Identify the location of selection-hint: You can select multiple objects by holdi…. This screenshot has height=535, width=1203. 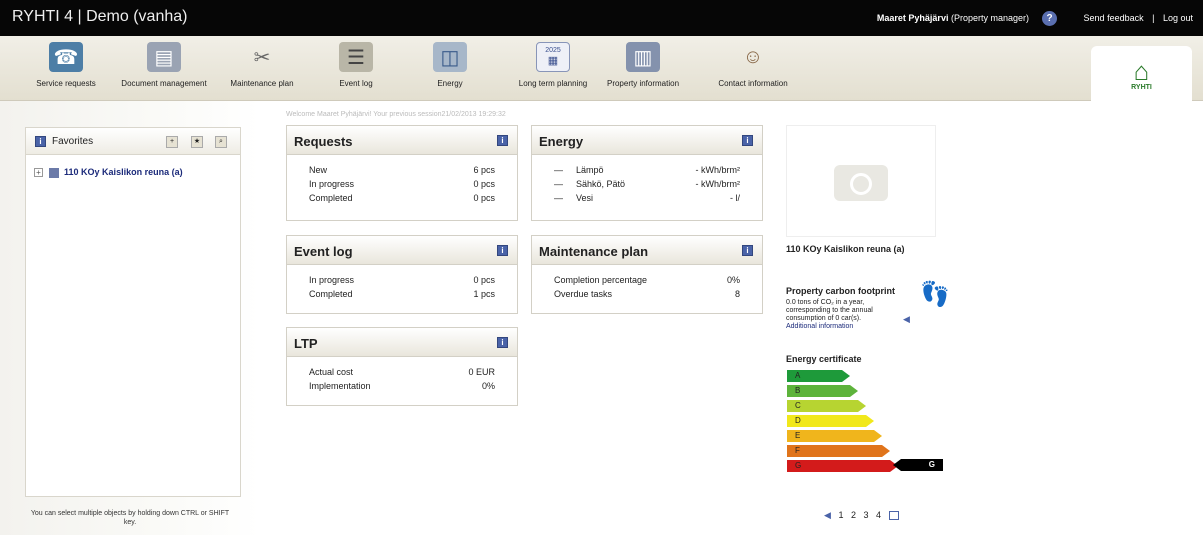
(130, 518).